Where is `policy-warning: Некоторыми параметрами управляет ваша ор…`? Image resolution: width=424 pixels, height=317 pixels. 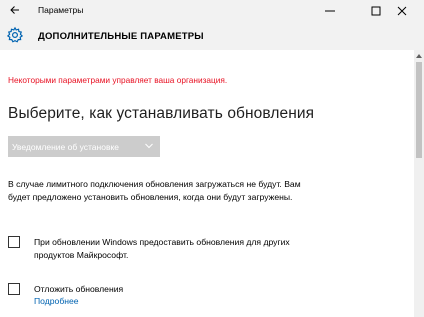
policy-warning: Некоторыми параметрами управляет ваша ор… is located at coordinates (118, 80).